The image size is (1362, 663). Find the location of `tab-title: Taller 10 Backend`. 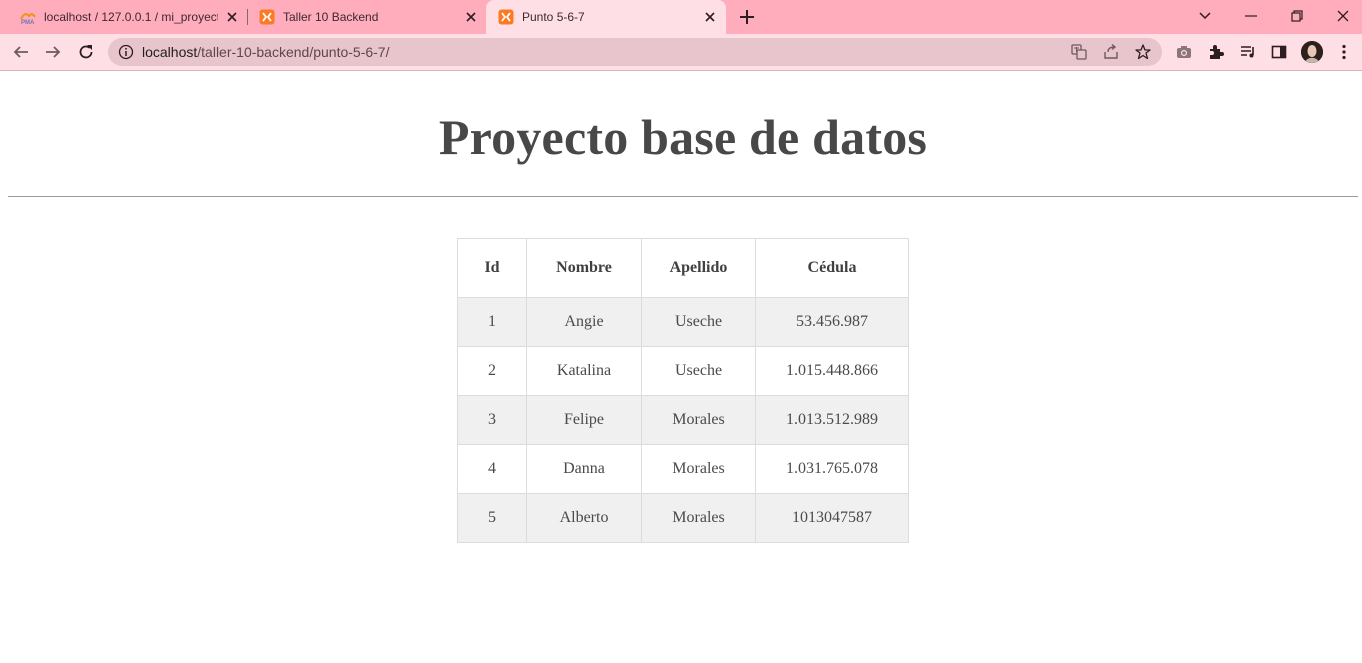

tab-title: Taller 10 Backend is located at coordinates (331, 17).